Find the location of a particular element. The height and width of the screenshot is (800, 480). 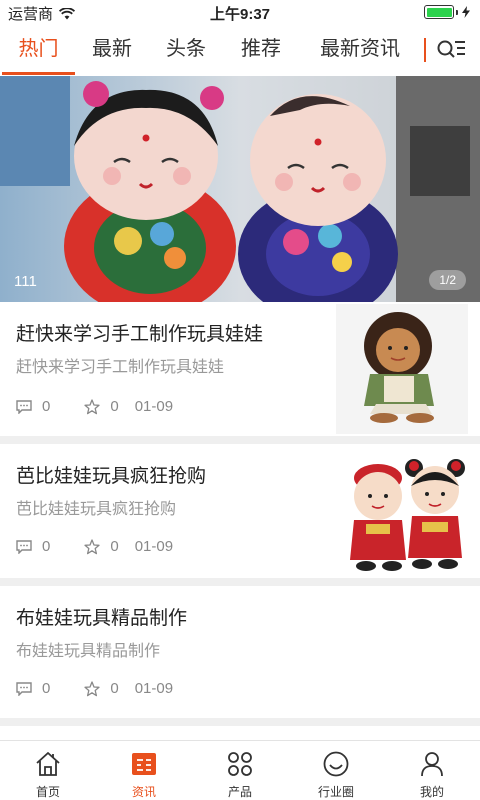

nav-industry: 行业圈 is located at coordinates (336, 770).